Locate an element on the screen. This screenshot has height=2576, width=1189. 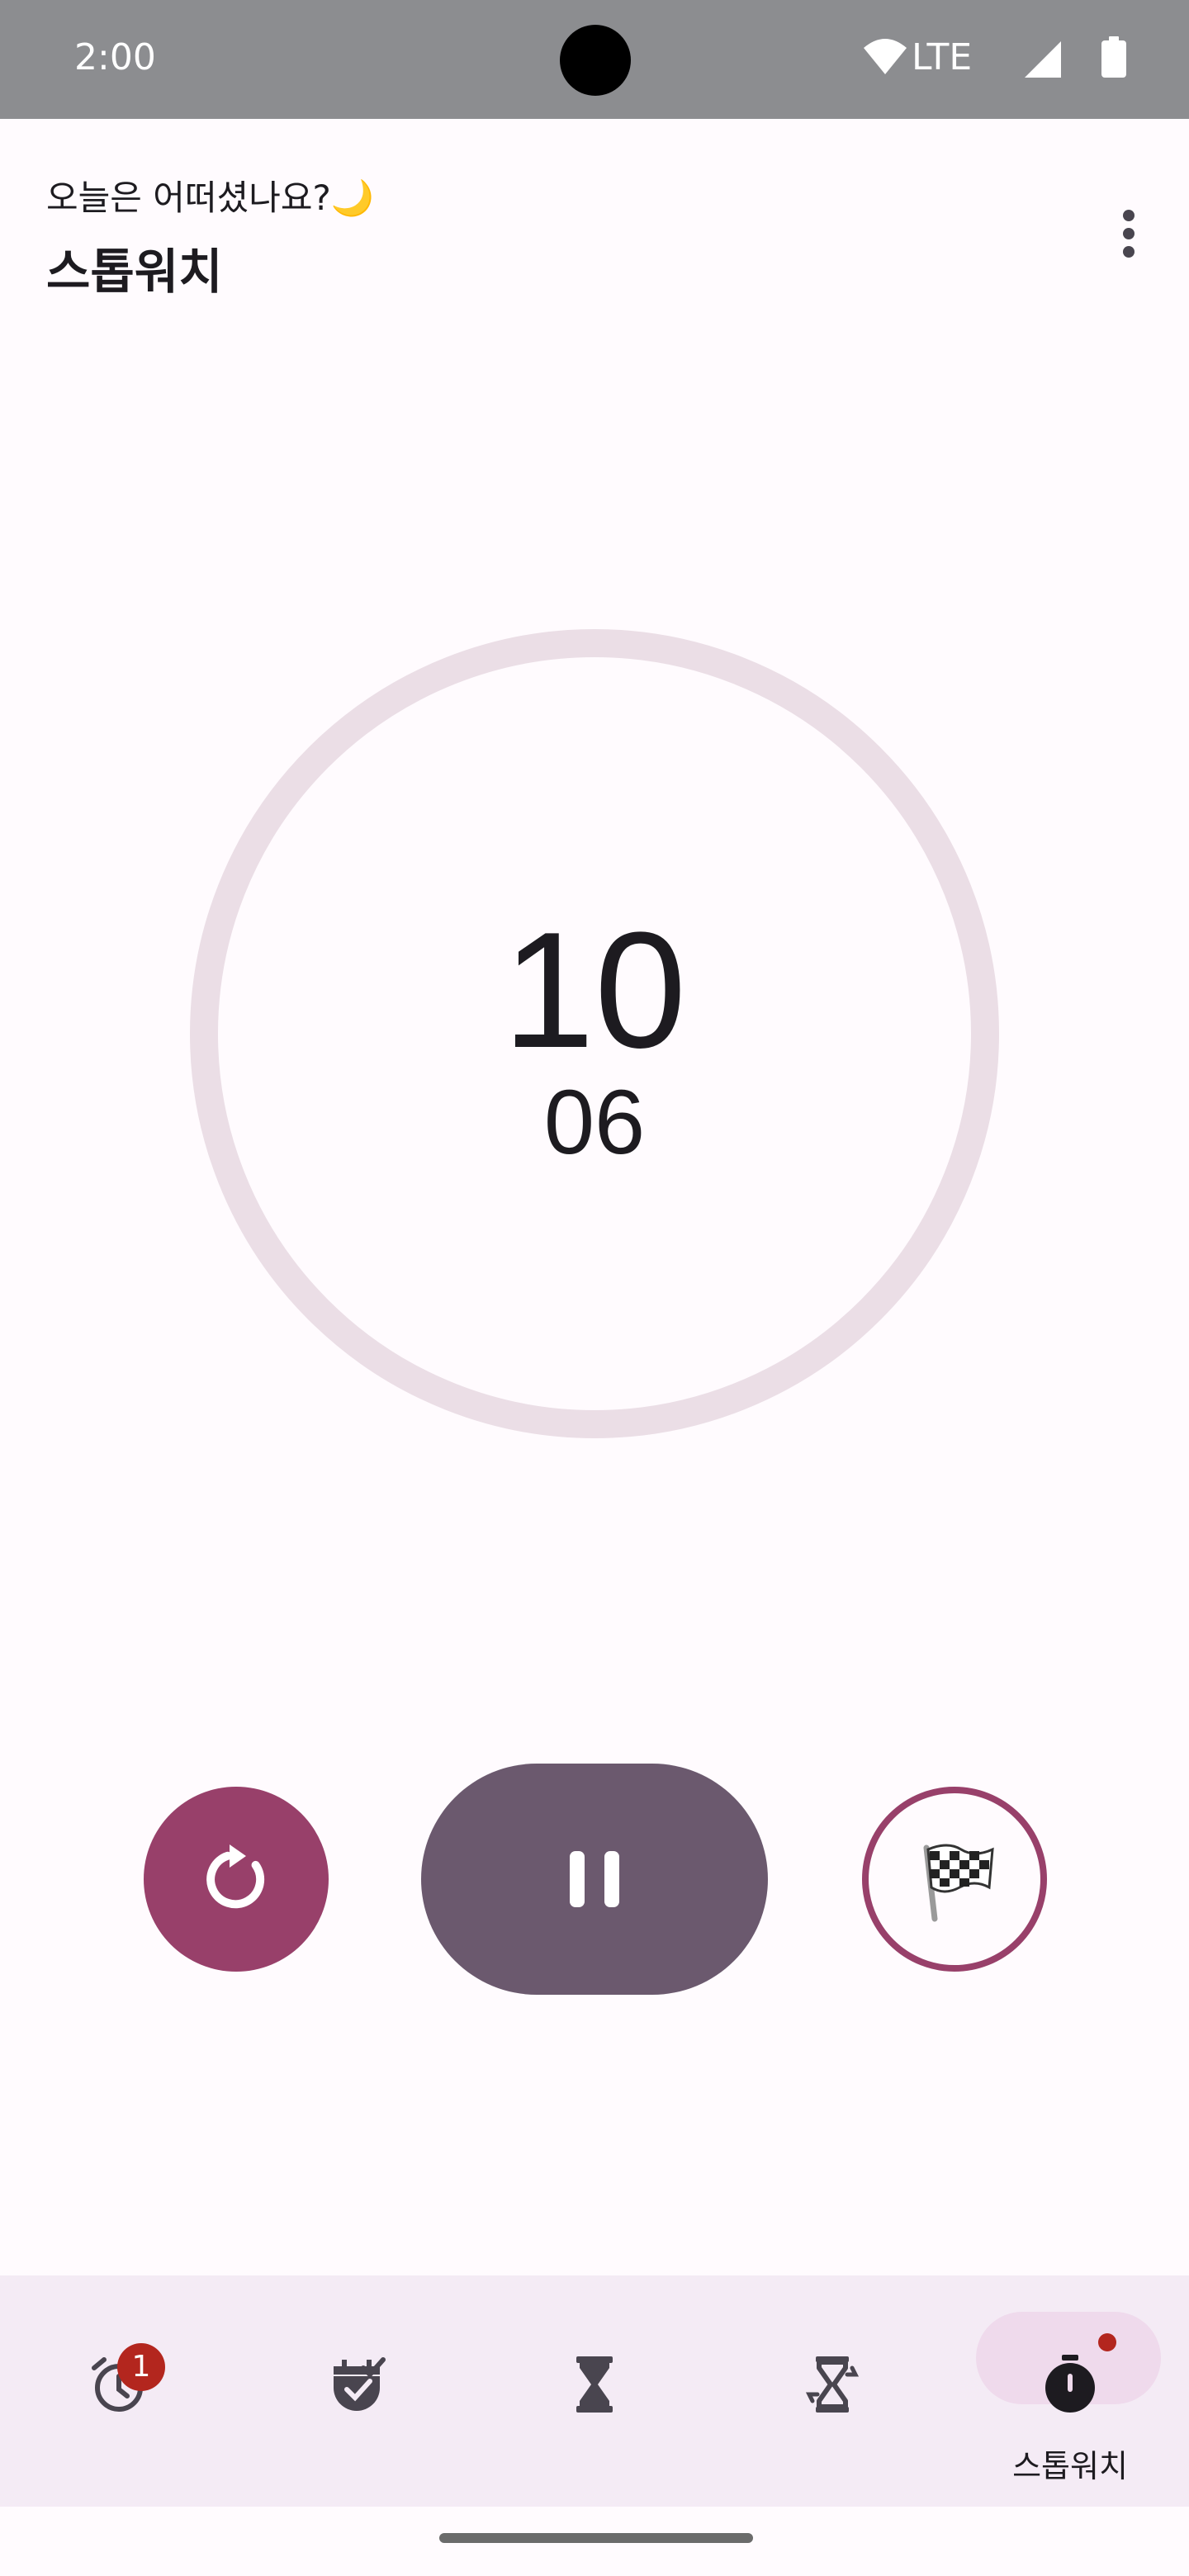
pause-icon is located at coordinates (594, 1879).